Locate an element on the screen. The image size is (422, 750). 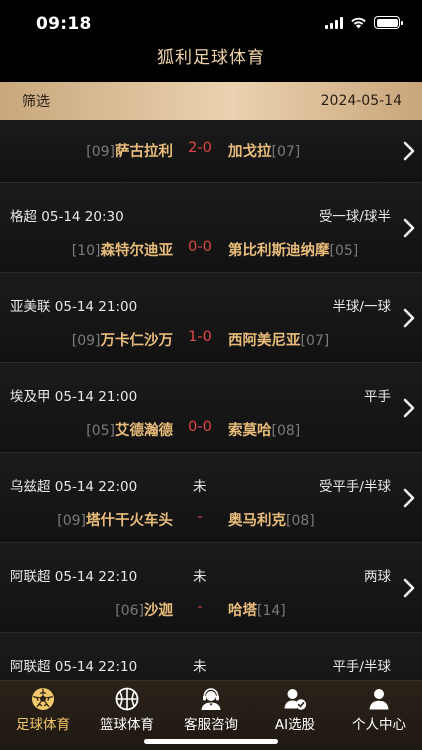
away-rank: [14] is located at coordinates (271, 611).